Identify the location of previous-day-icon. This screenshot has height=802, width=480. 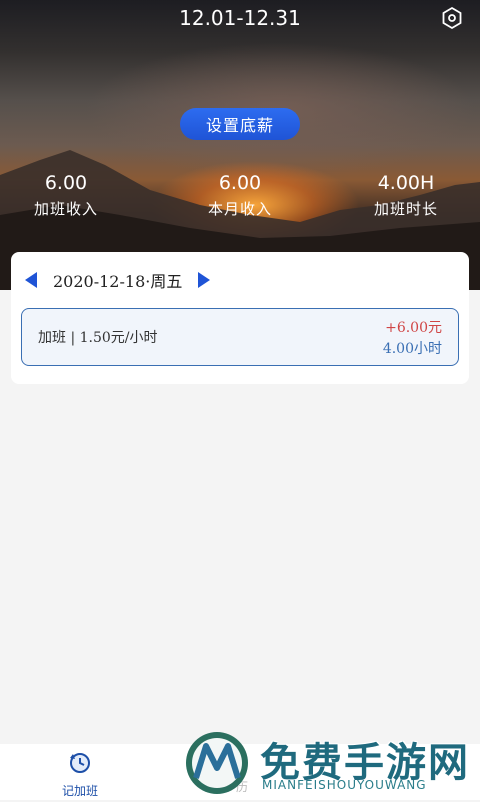
(31, 280).